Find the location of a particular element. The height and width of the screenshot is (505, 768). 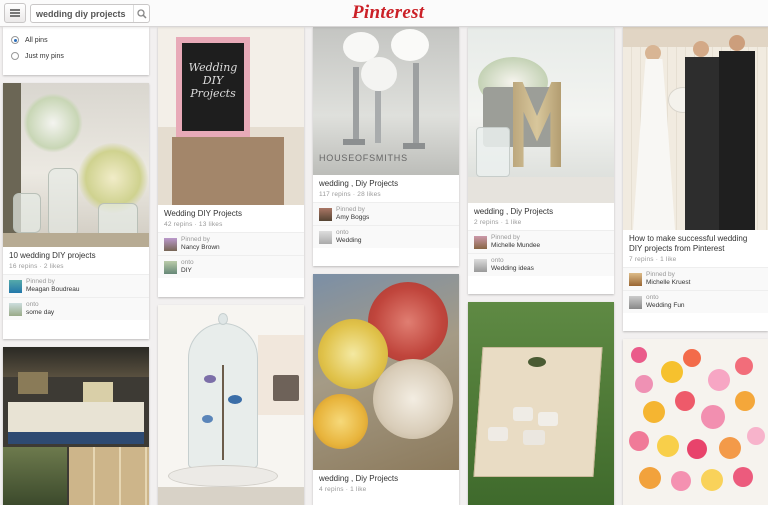

filter-label: Just my pins is located at coordinates (44, 56).